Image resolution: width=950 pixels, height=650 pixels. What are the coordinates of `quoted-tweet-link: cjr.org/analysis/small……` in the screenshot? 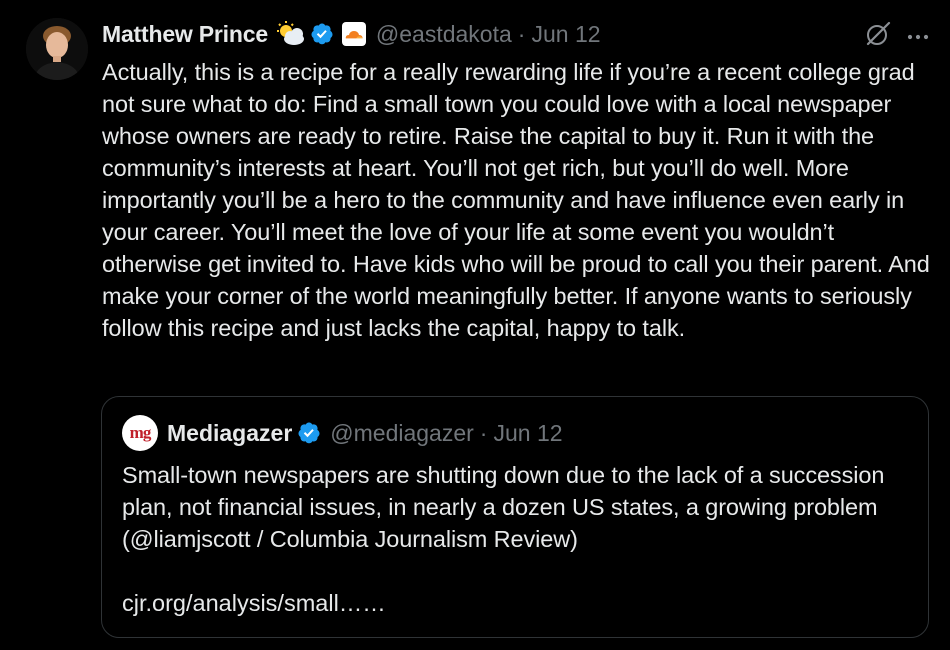 It's located at (254, 603).